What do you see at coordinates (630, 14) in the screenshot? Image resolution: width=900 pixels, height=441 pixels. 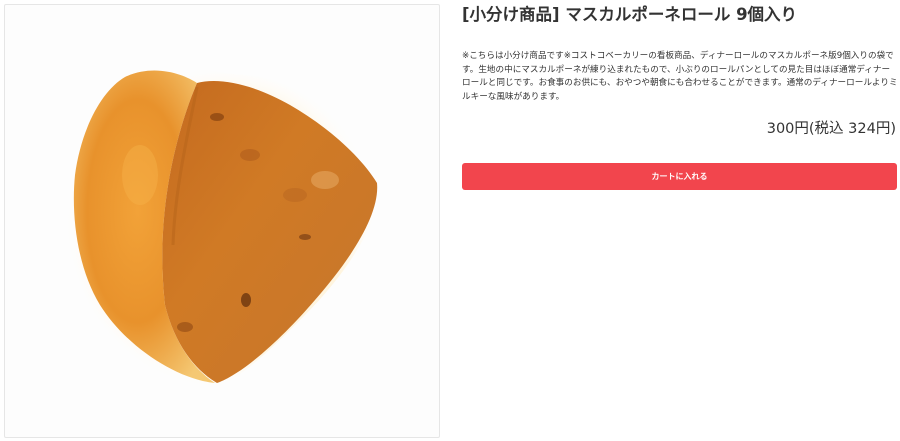 I see `product-title: [小分け商品] マスカルポーネロール 9個入り` at bounding box center [630, 14].